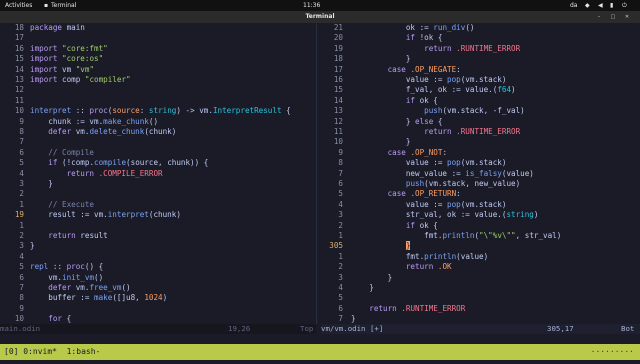 The image size is (640, 364). Describe the element at coordinates (69, 49) in the screenshot. I see `code-text: import "core:fmt"` at that location.